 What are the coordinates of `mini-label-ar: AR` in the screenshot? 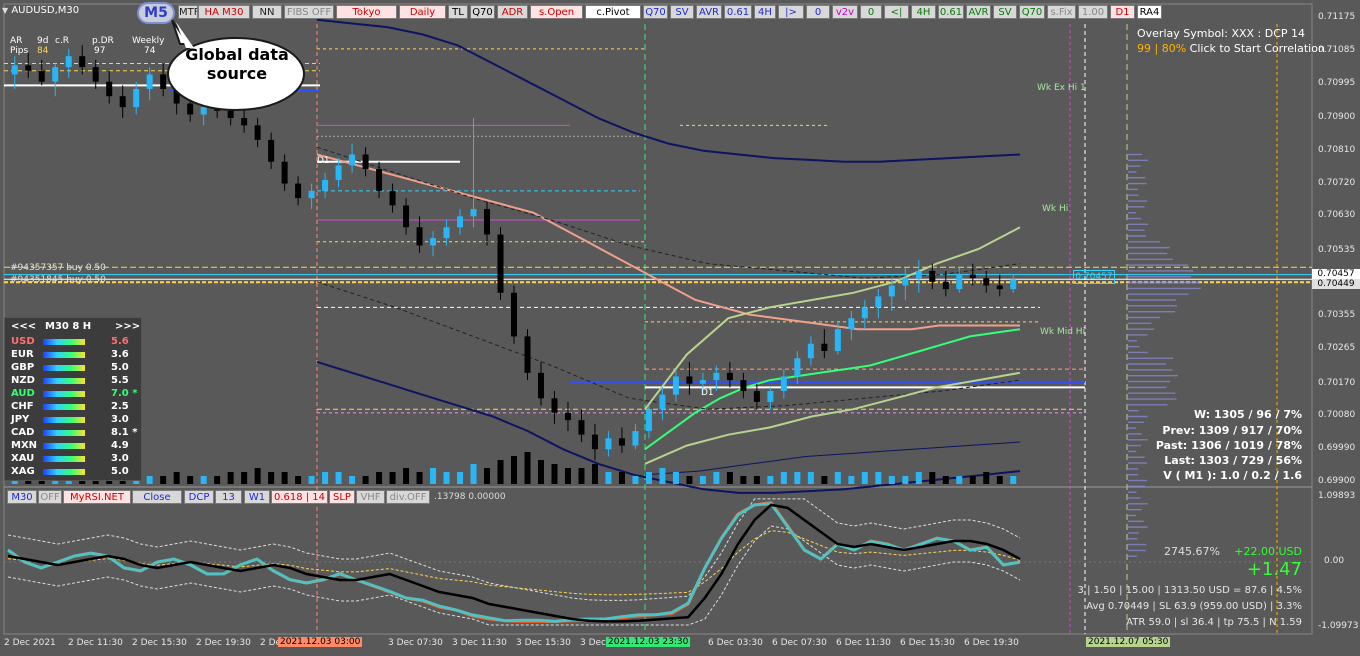 It's located at (16, 41).